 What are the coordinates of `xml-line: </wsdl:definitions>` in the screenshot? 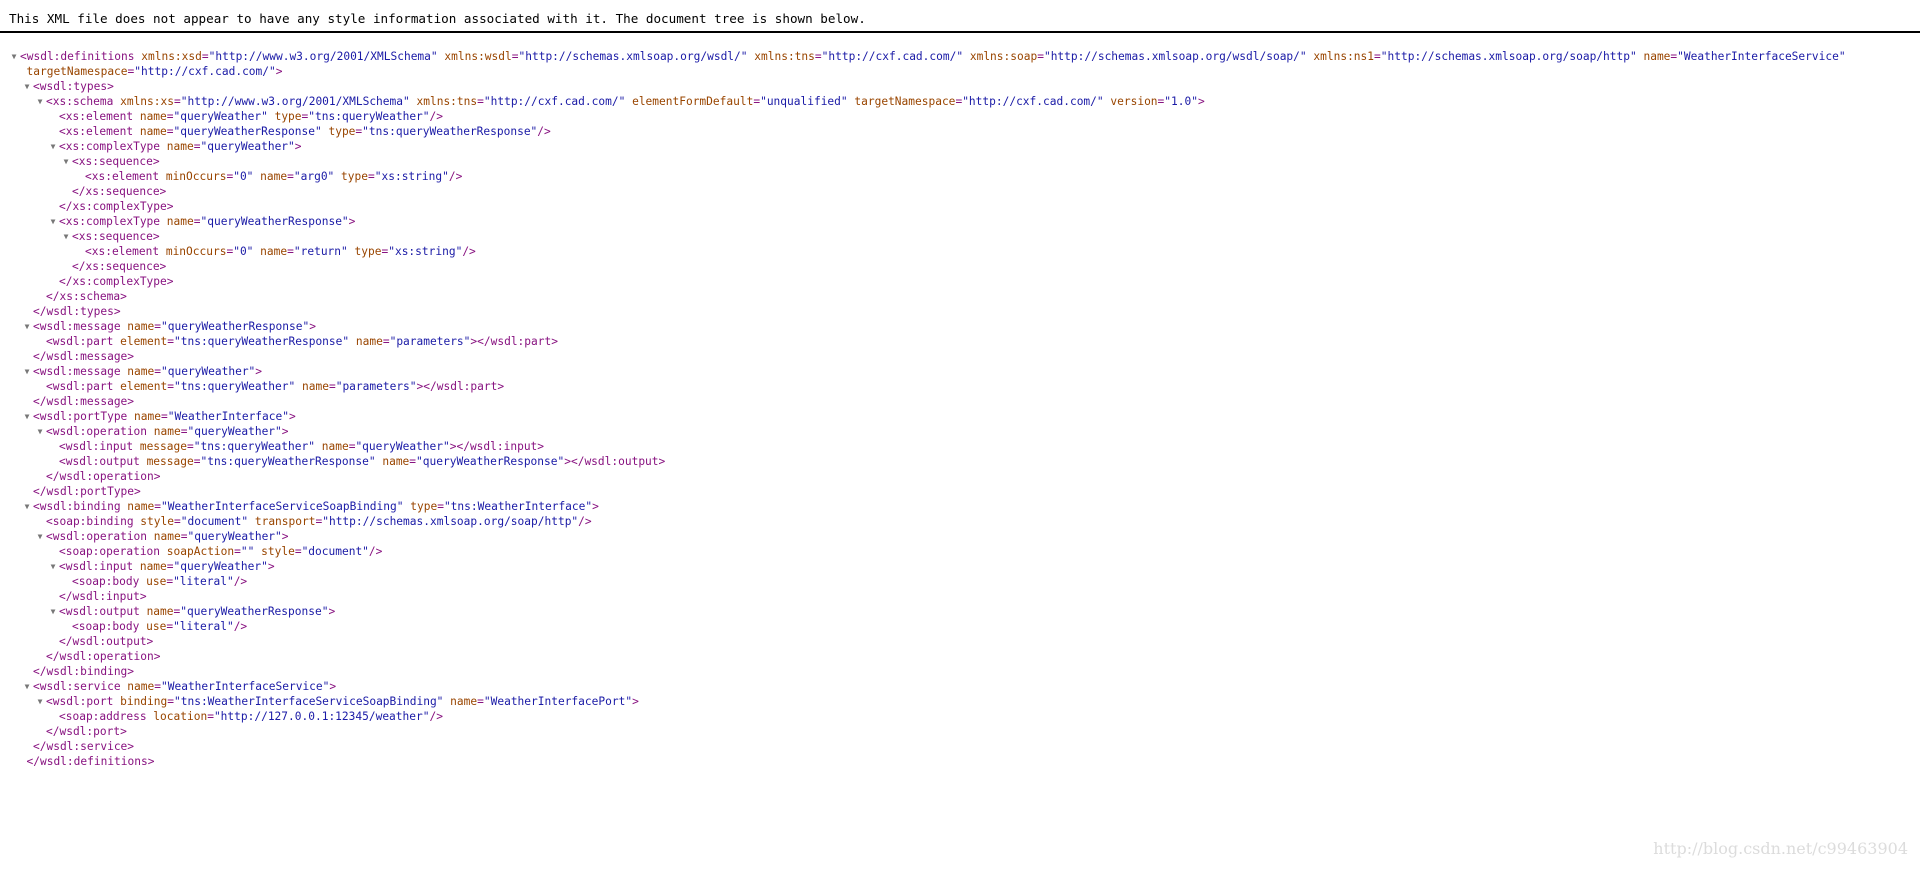 It's located at (960, 761).